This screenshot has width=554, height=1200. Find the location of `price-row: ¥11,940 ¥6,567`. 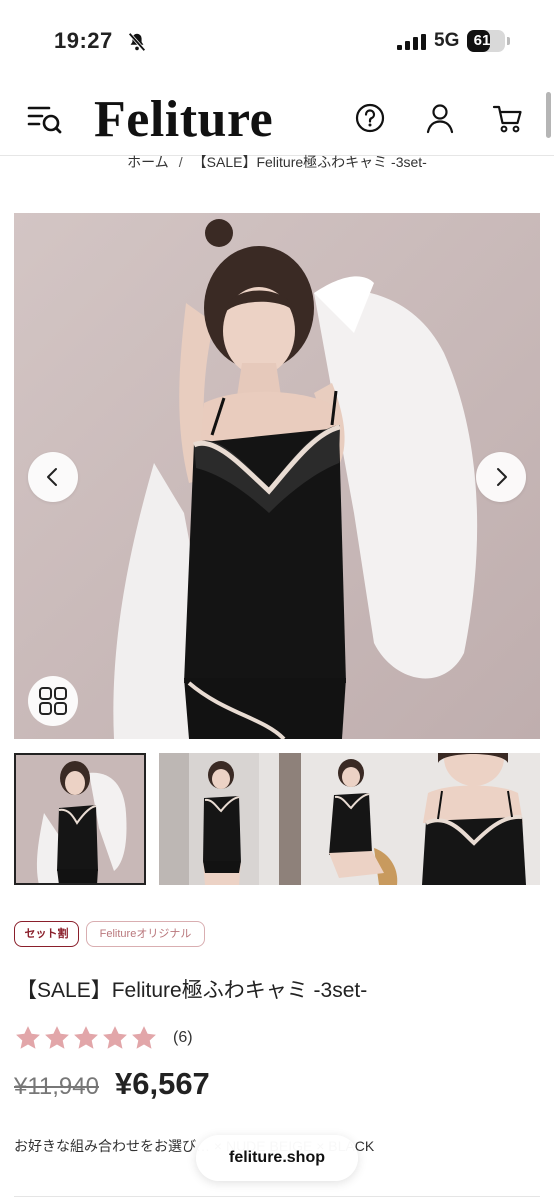

price-row: ¥11,940 ¥6,567 is located at coordinates (112, 1086).